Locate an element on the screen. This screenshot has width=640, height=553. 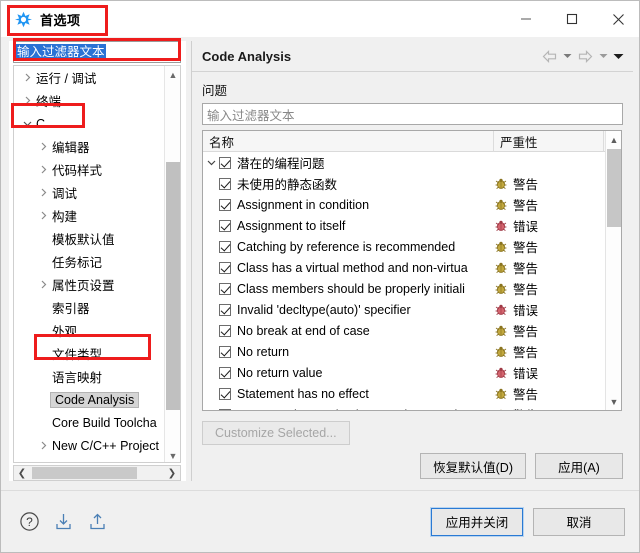
sidebar-item-8: 任务标记 is located at coordinates (89, 261).